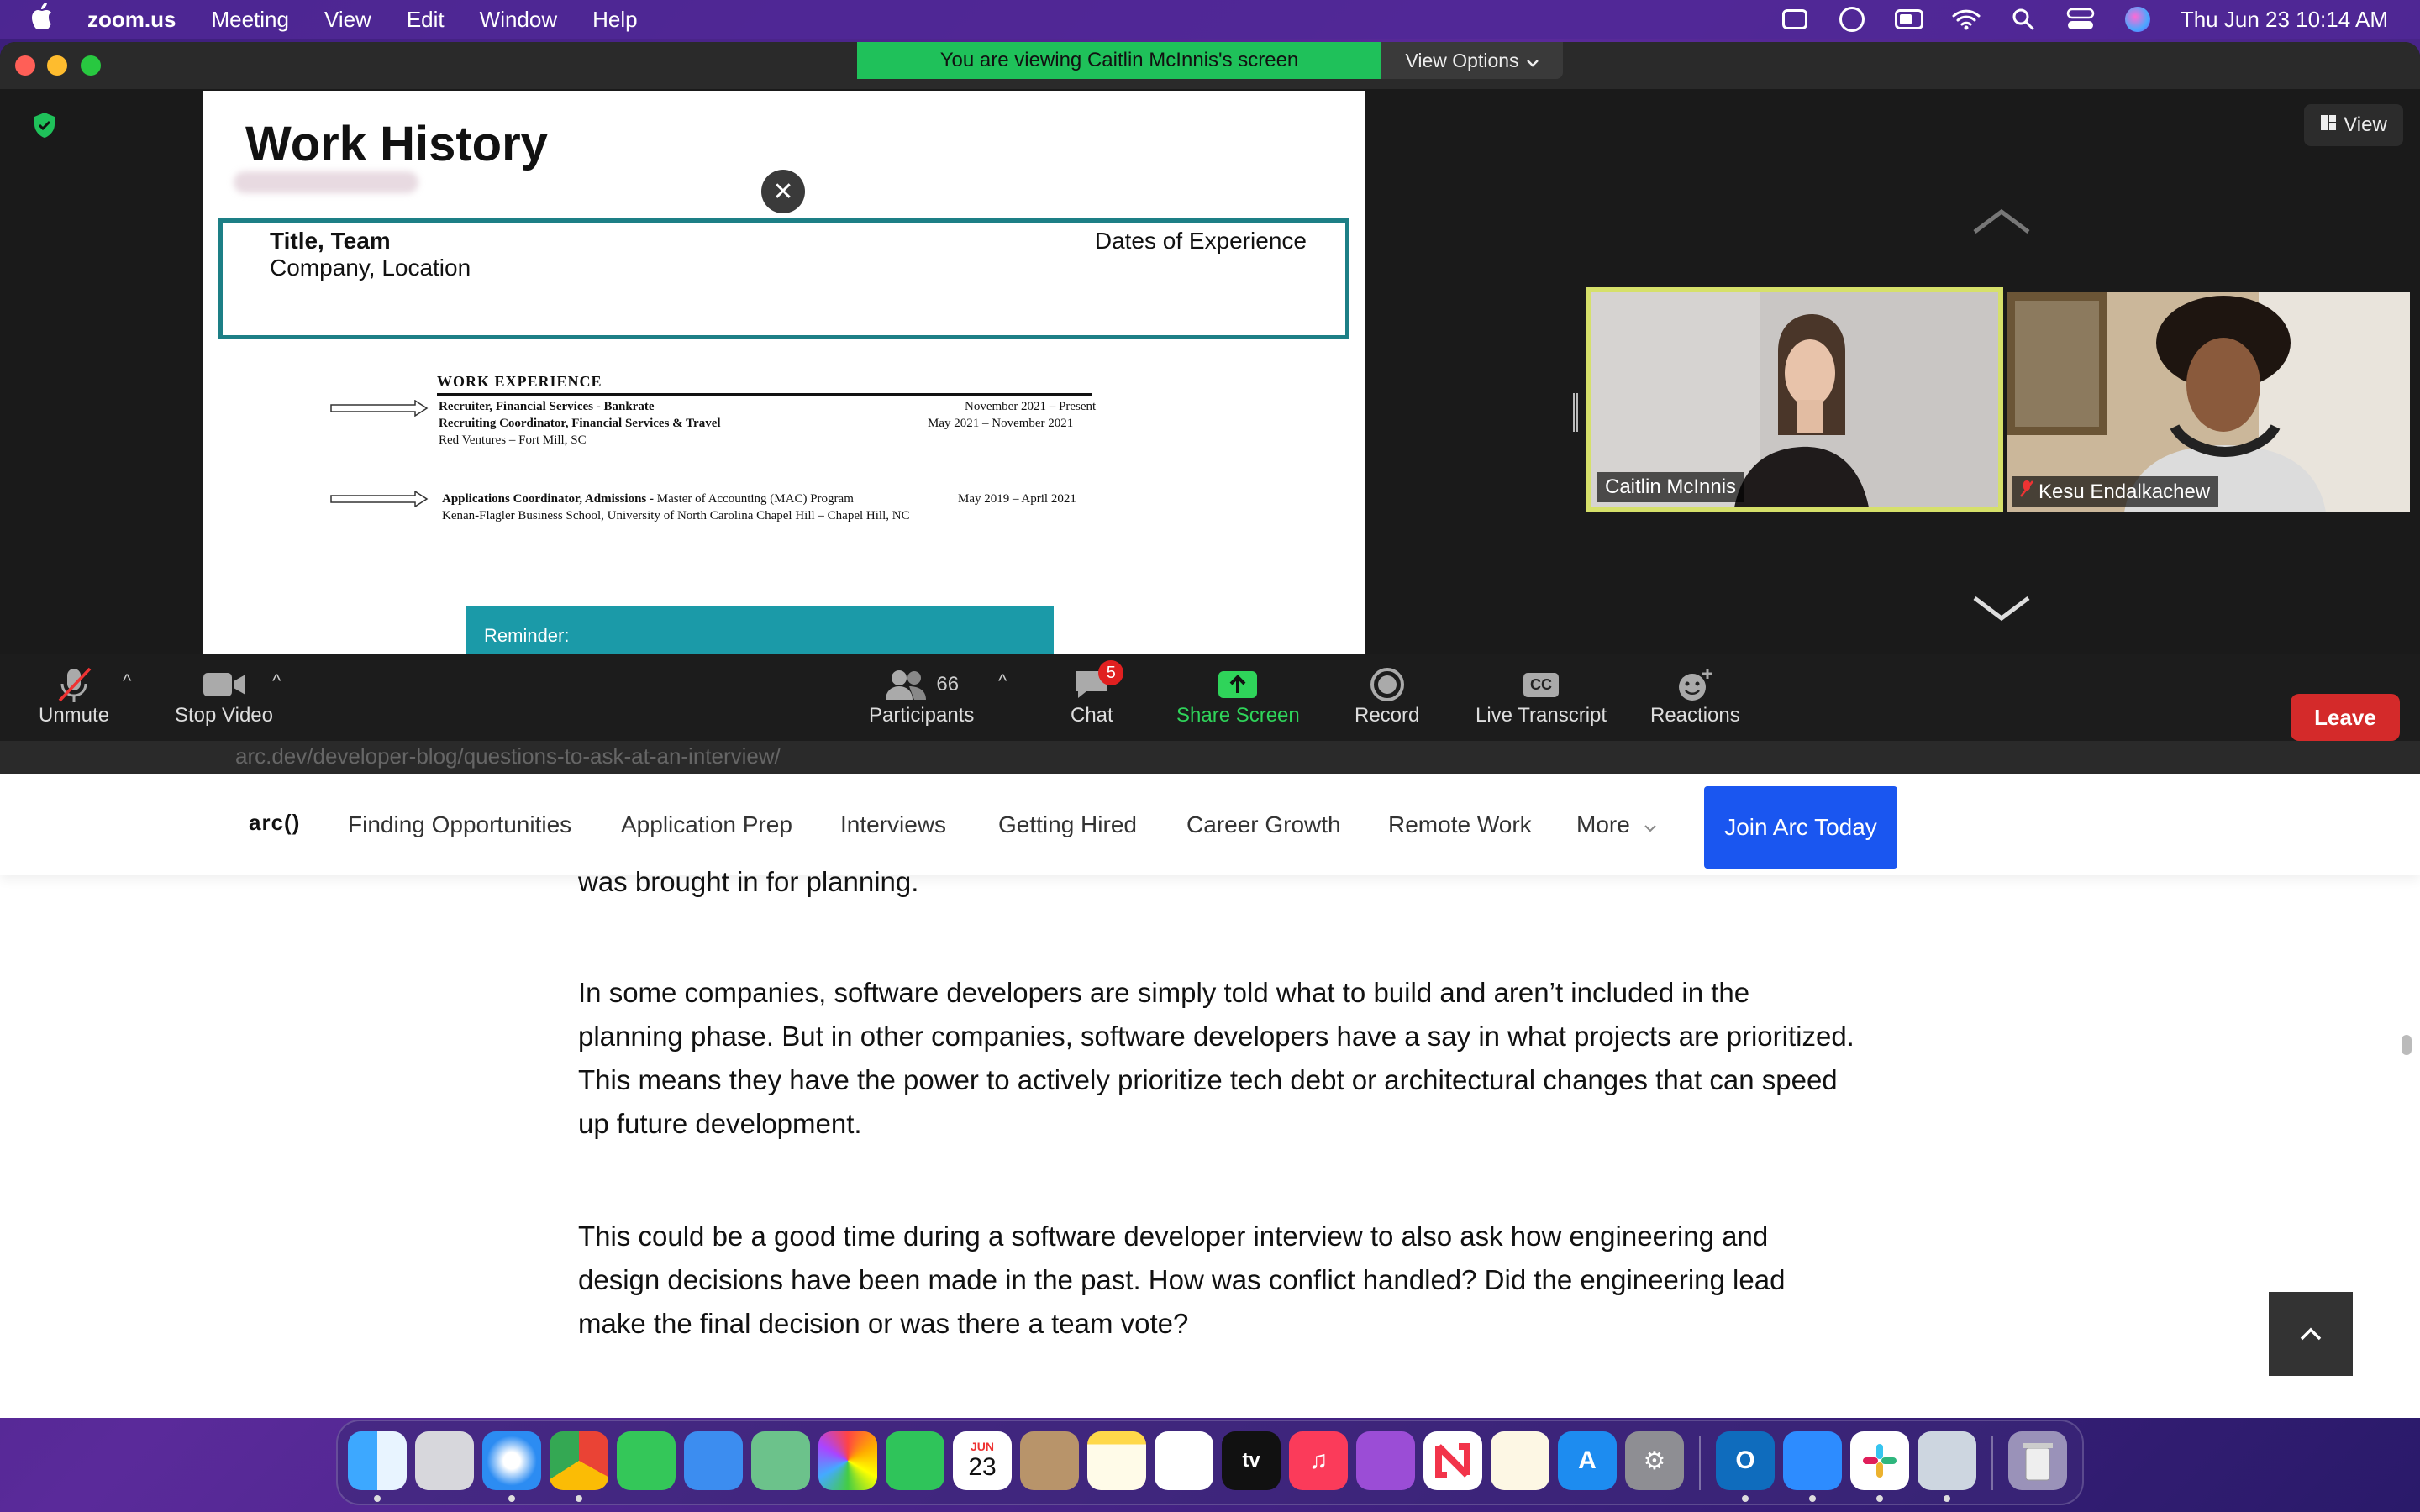 The width and height of the screenshot is (2420, 1512). What do you see at coordinates (1795, 399) in the screenshot?
I see `video-tile-caitlin: Caitlin McInnis` at bounding box center [1795, 399].